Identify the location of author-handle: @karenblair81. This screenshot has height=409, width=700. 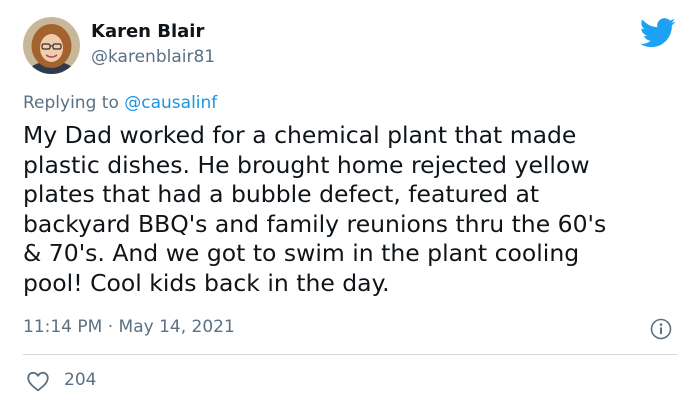
(153, 57).